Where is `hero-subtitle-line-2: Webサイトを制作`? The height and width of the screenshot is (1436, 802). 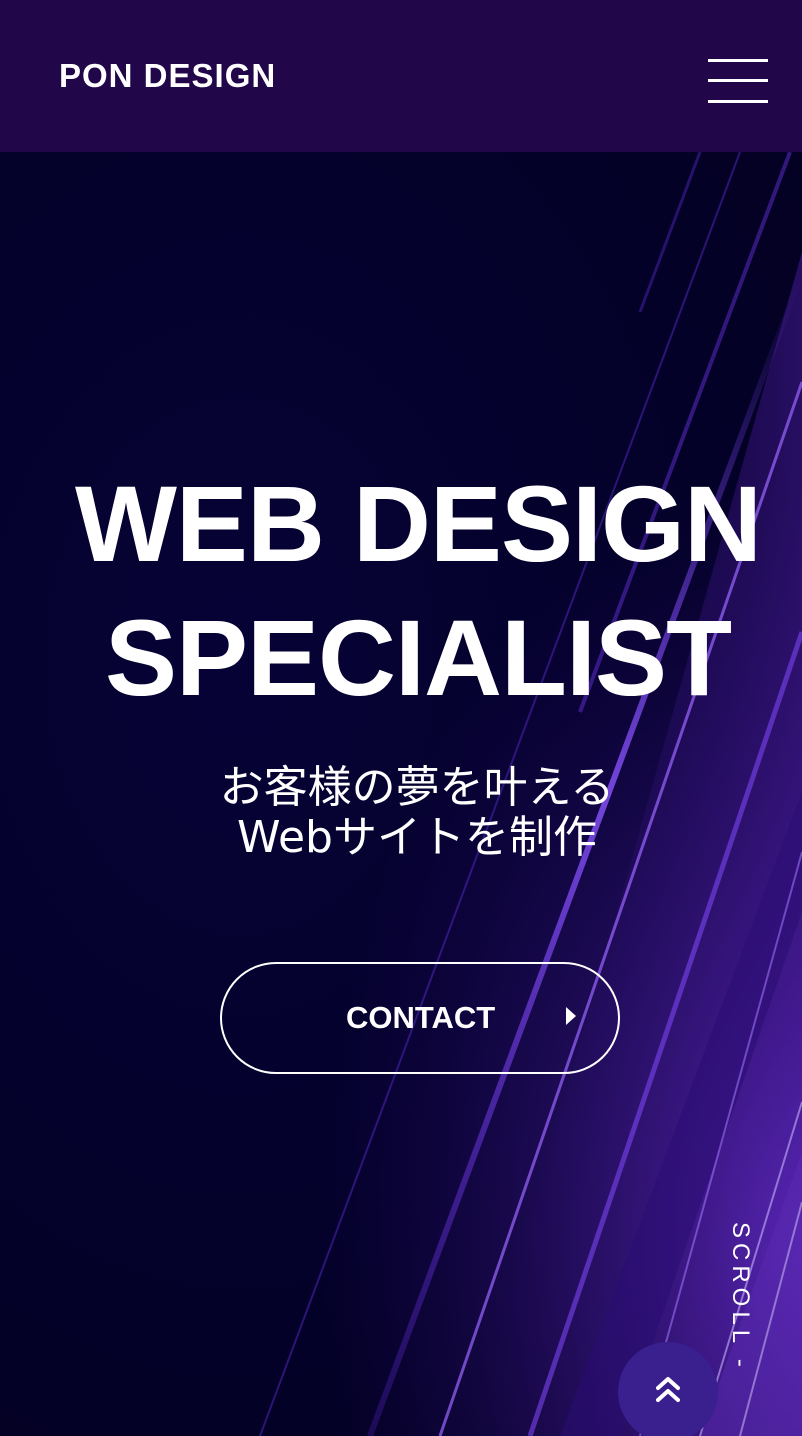 hero-subtitle-line-2: Webサイトを制作 is located at coordinates (417, 837).